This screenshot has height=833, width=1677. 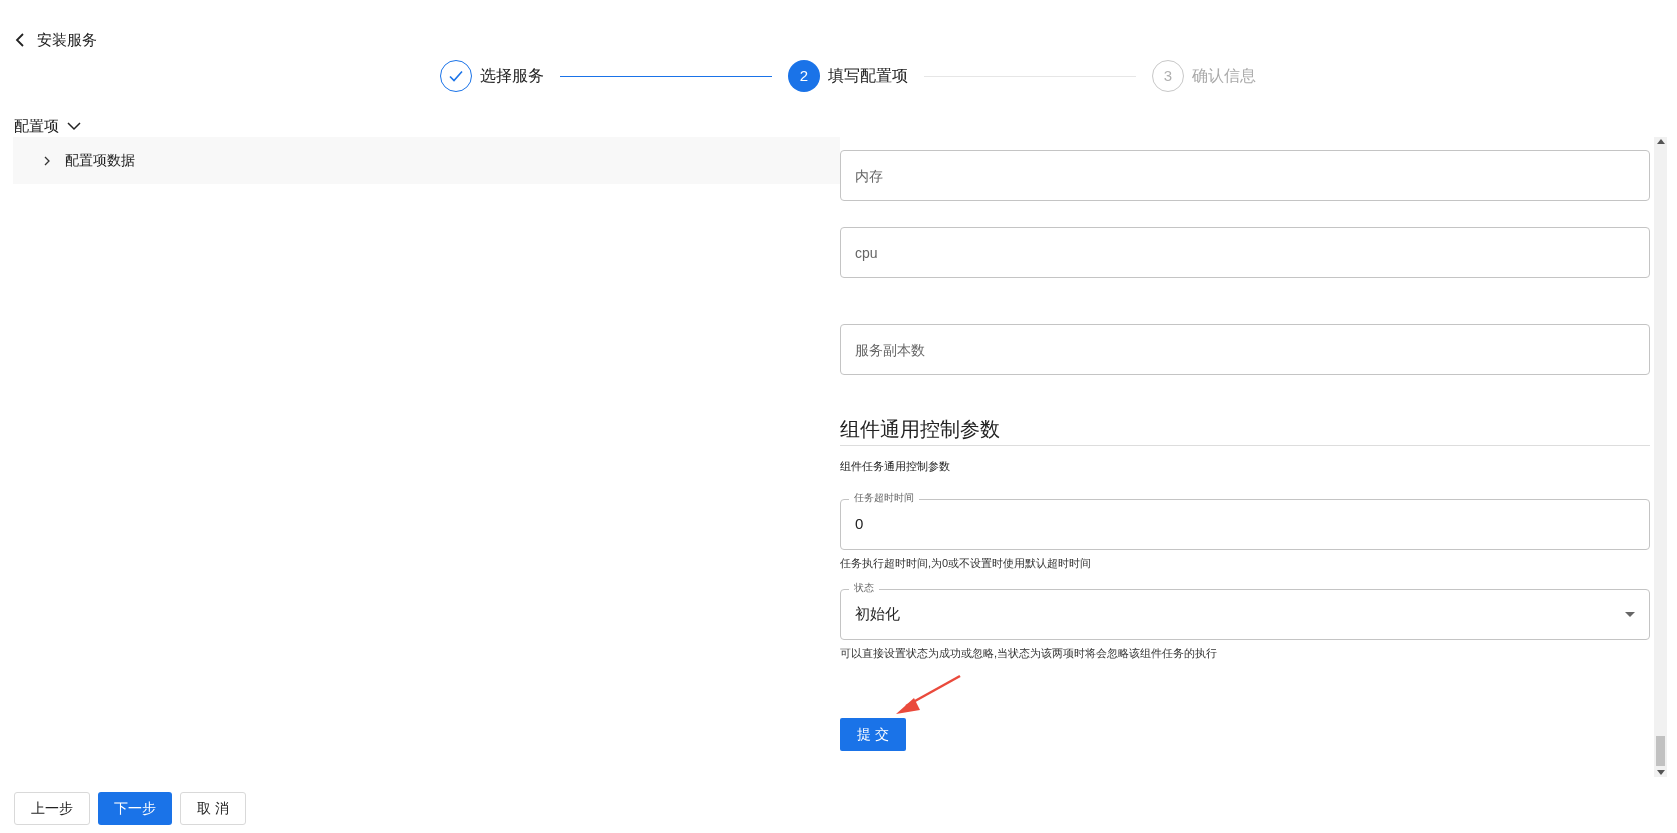 I want to click on text-field: cpu, so click(x=1245, y=252).